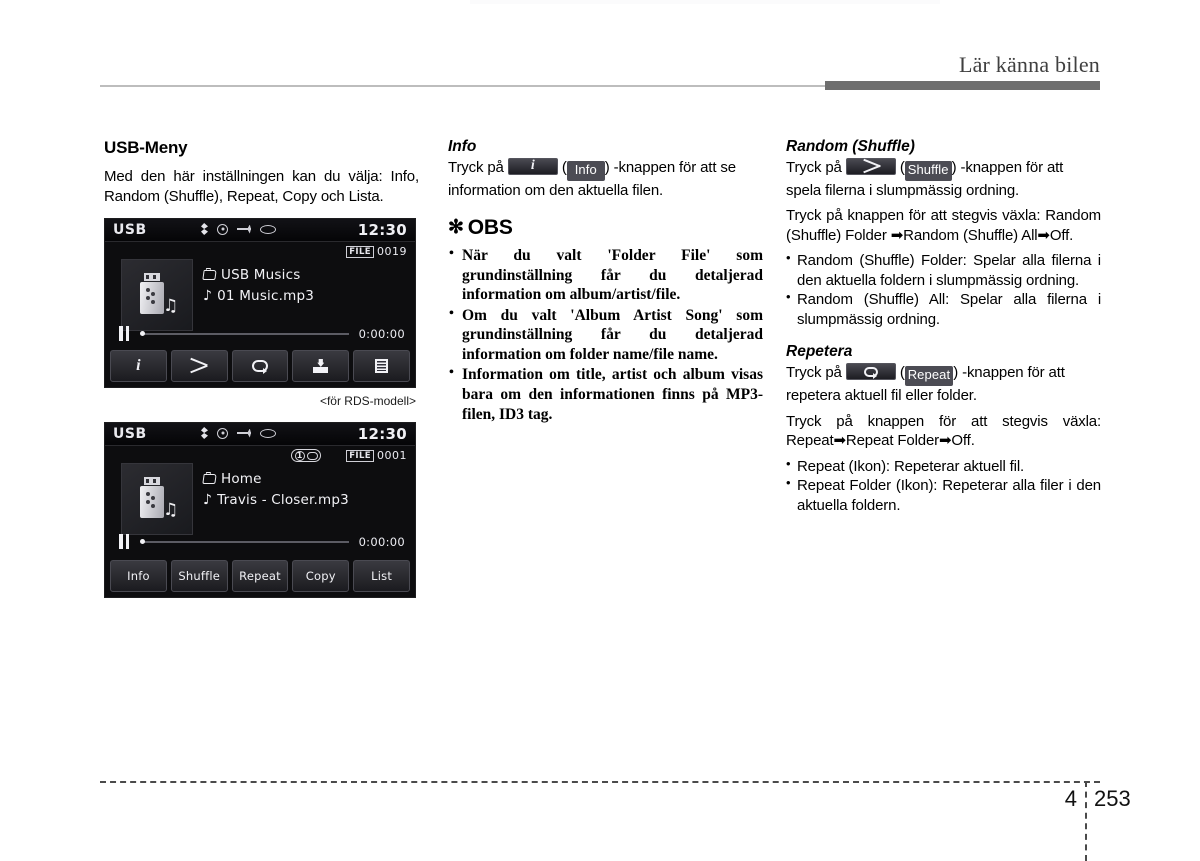  I want to click on folder-line: USB Musics, so click(258, 275).